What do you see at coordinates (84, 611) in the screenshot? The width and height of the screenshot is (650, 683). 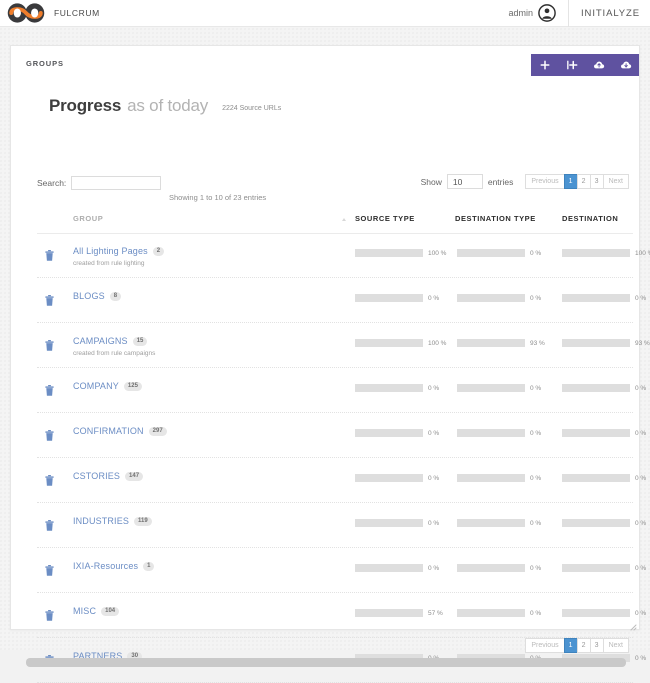 I see `group-name-link: MISC` at bounding box center [84, 611].